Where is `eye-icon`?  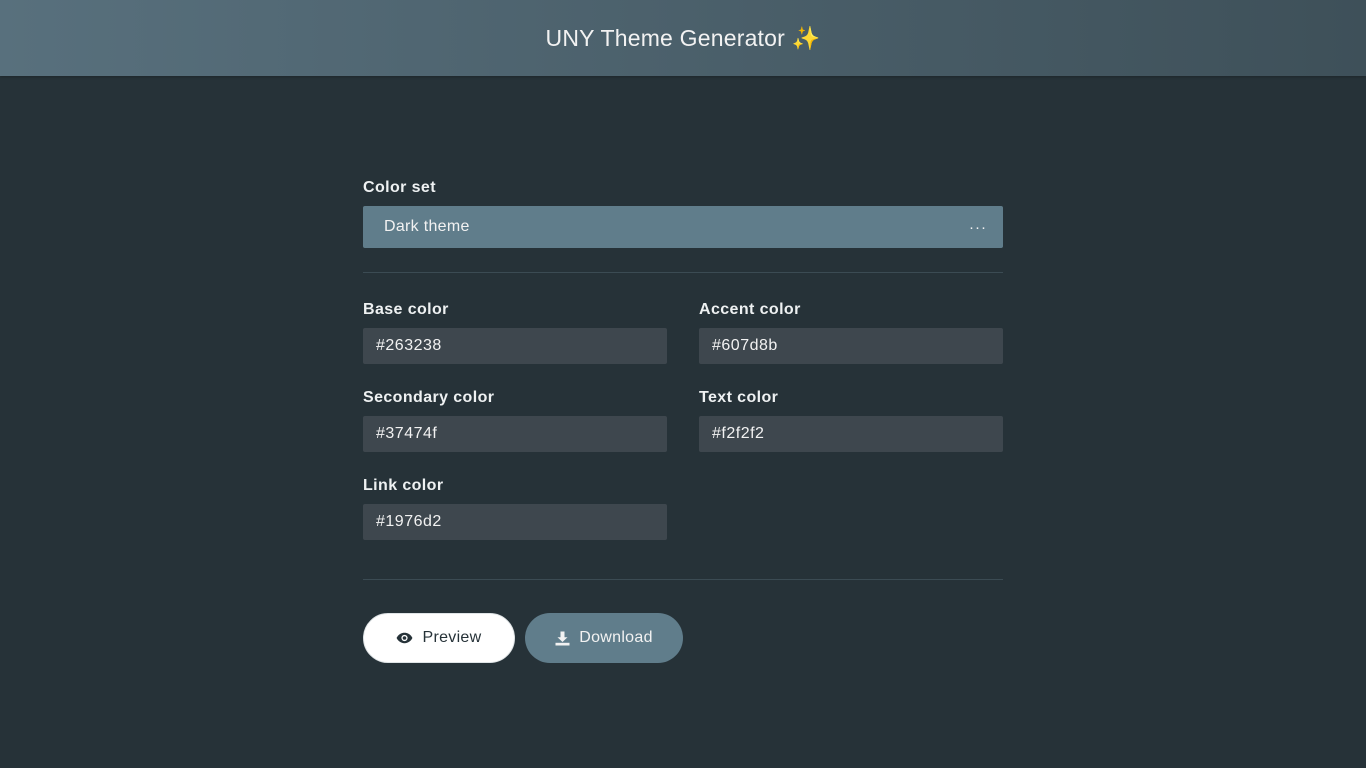
eye-icon is located at coordinates (404, 638).